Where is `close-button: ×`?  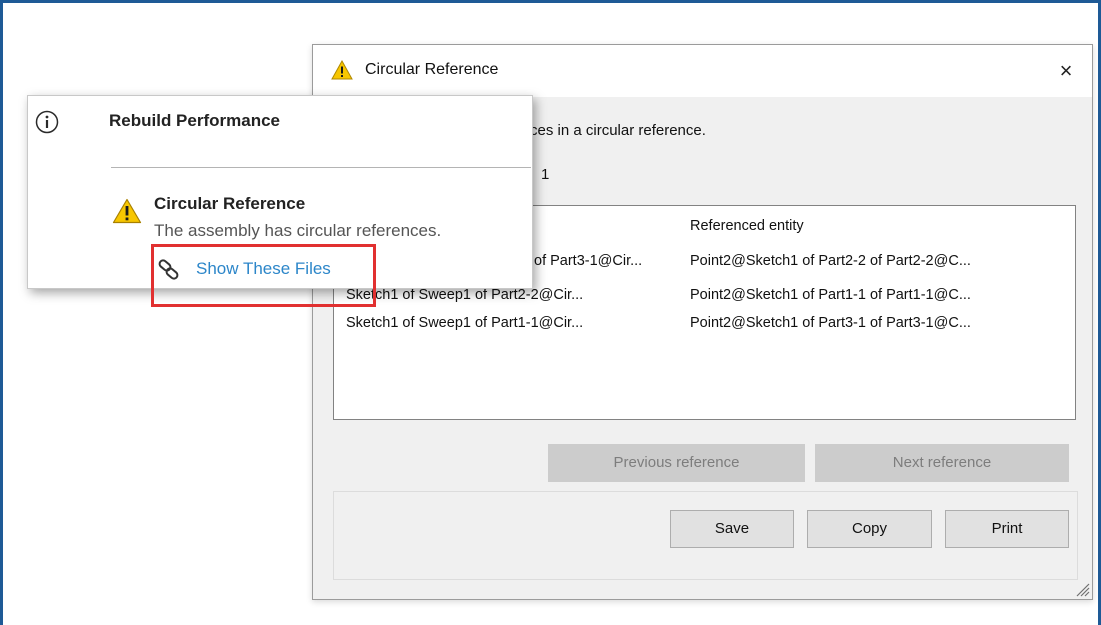 close-button: × is located at coordinates (1066, 71).